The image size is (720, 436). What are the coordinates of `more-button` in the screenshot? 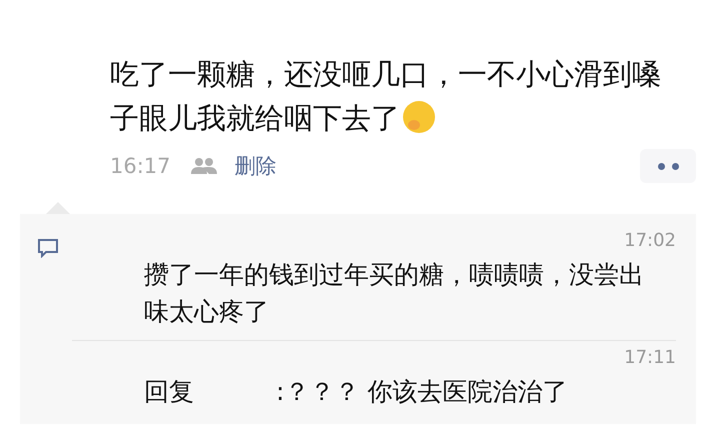 It's located at (668, 166).